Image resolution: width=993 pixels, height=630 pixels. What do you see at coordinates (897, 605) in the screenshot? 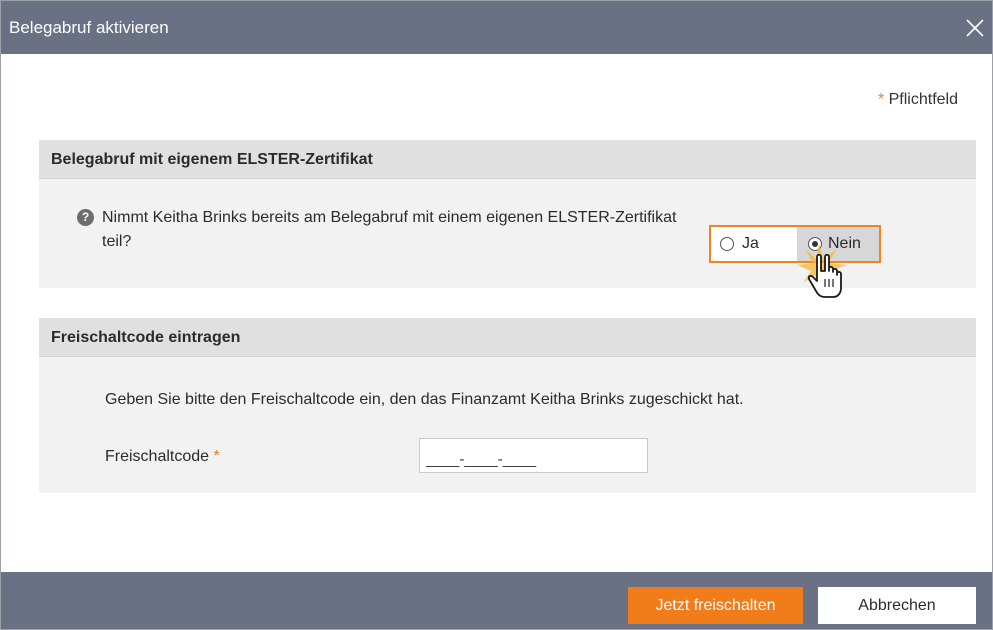
I see `cancel-button: Abbrechen` at bounding box center [897, 605].